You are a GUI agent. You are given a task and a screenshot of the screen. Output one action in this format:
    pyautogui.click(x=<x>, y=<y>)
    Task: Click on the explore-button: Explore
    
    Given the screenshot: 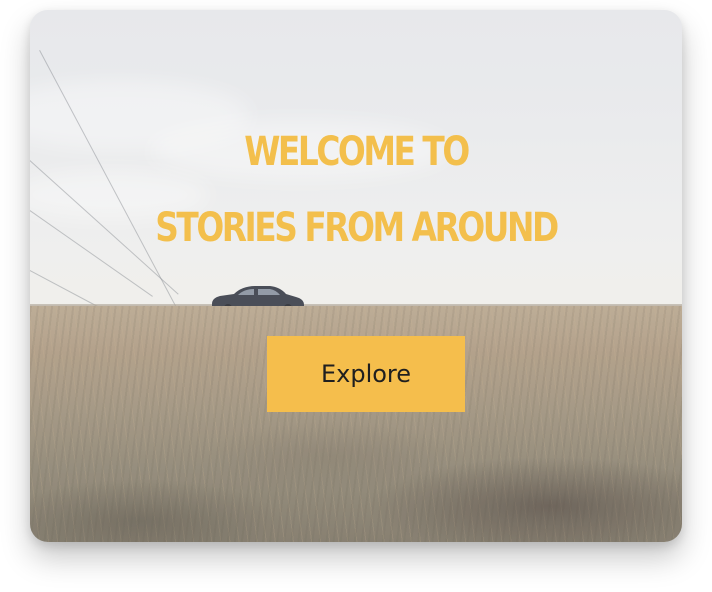 What is the action you would take?
    pyautogui.click(x=366, y=374)
    